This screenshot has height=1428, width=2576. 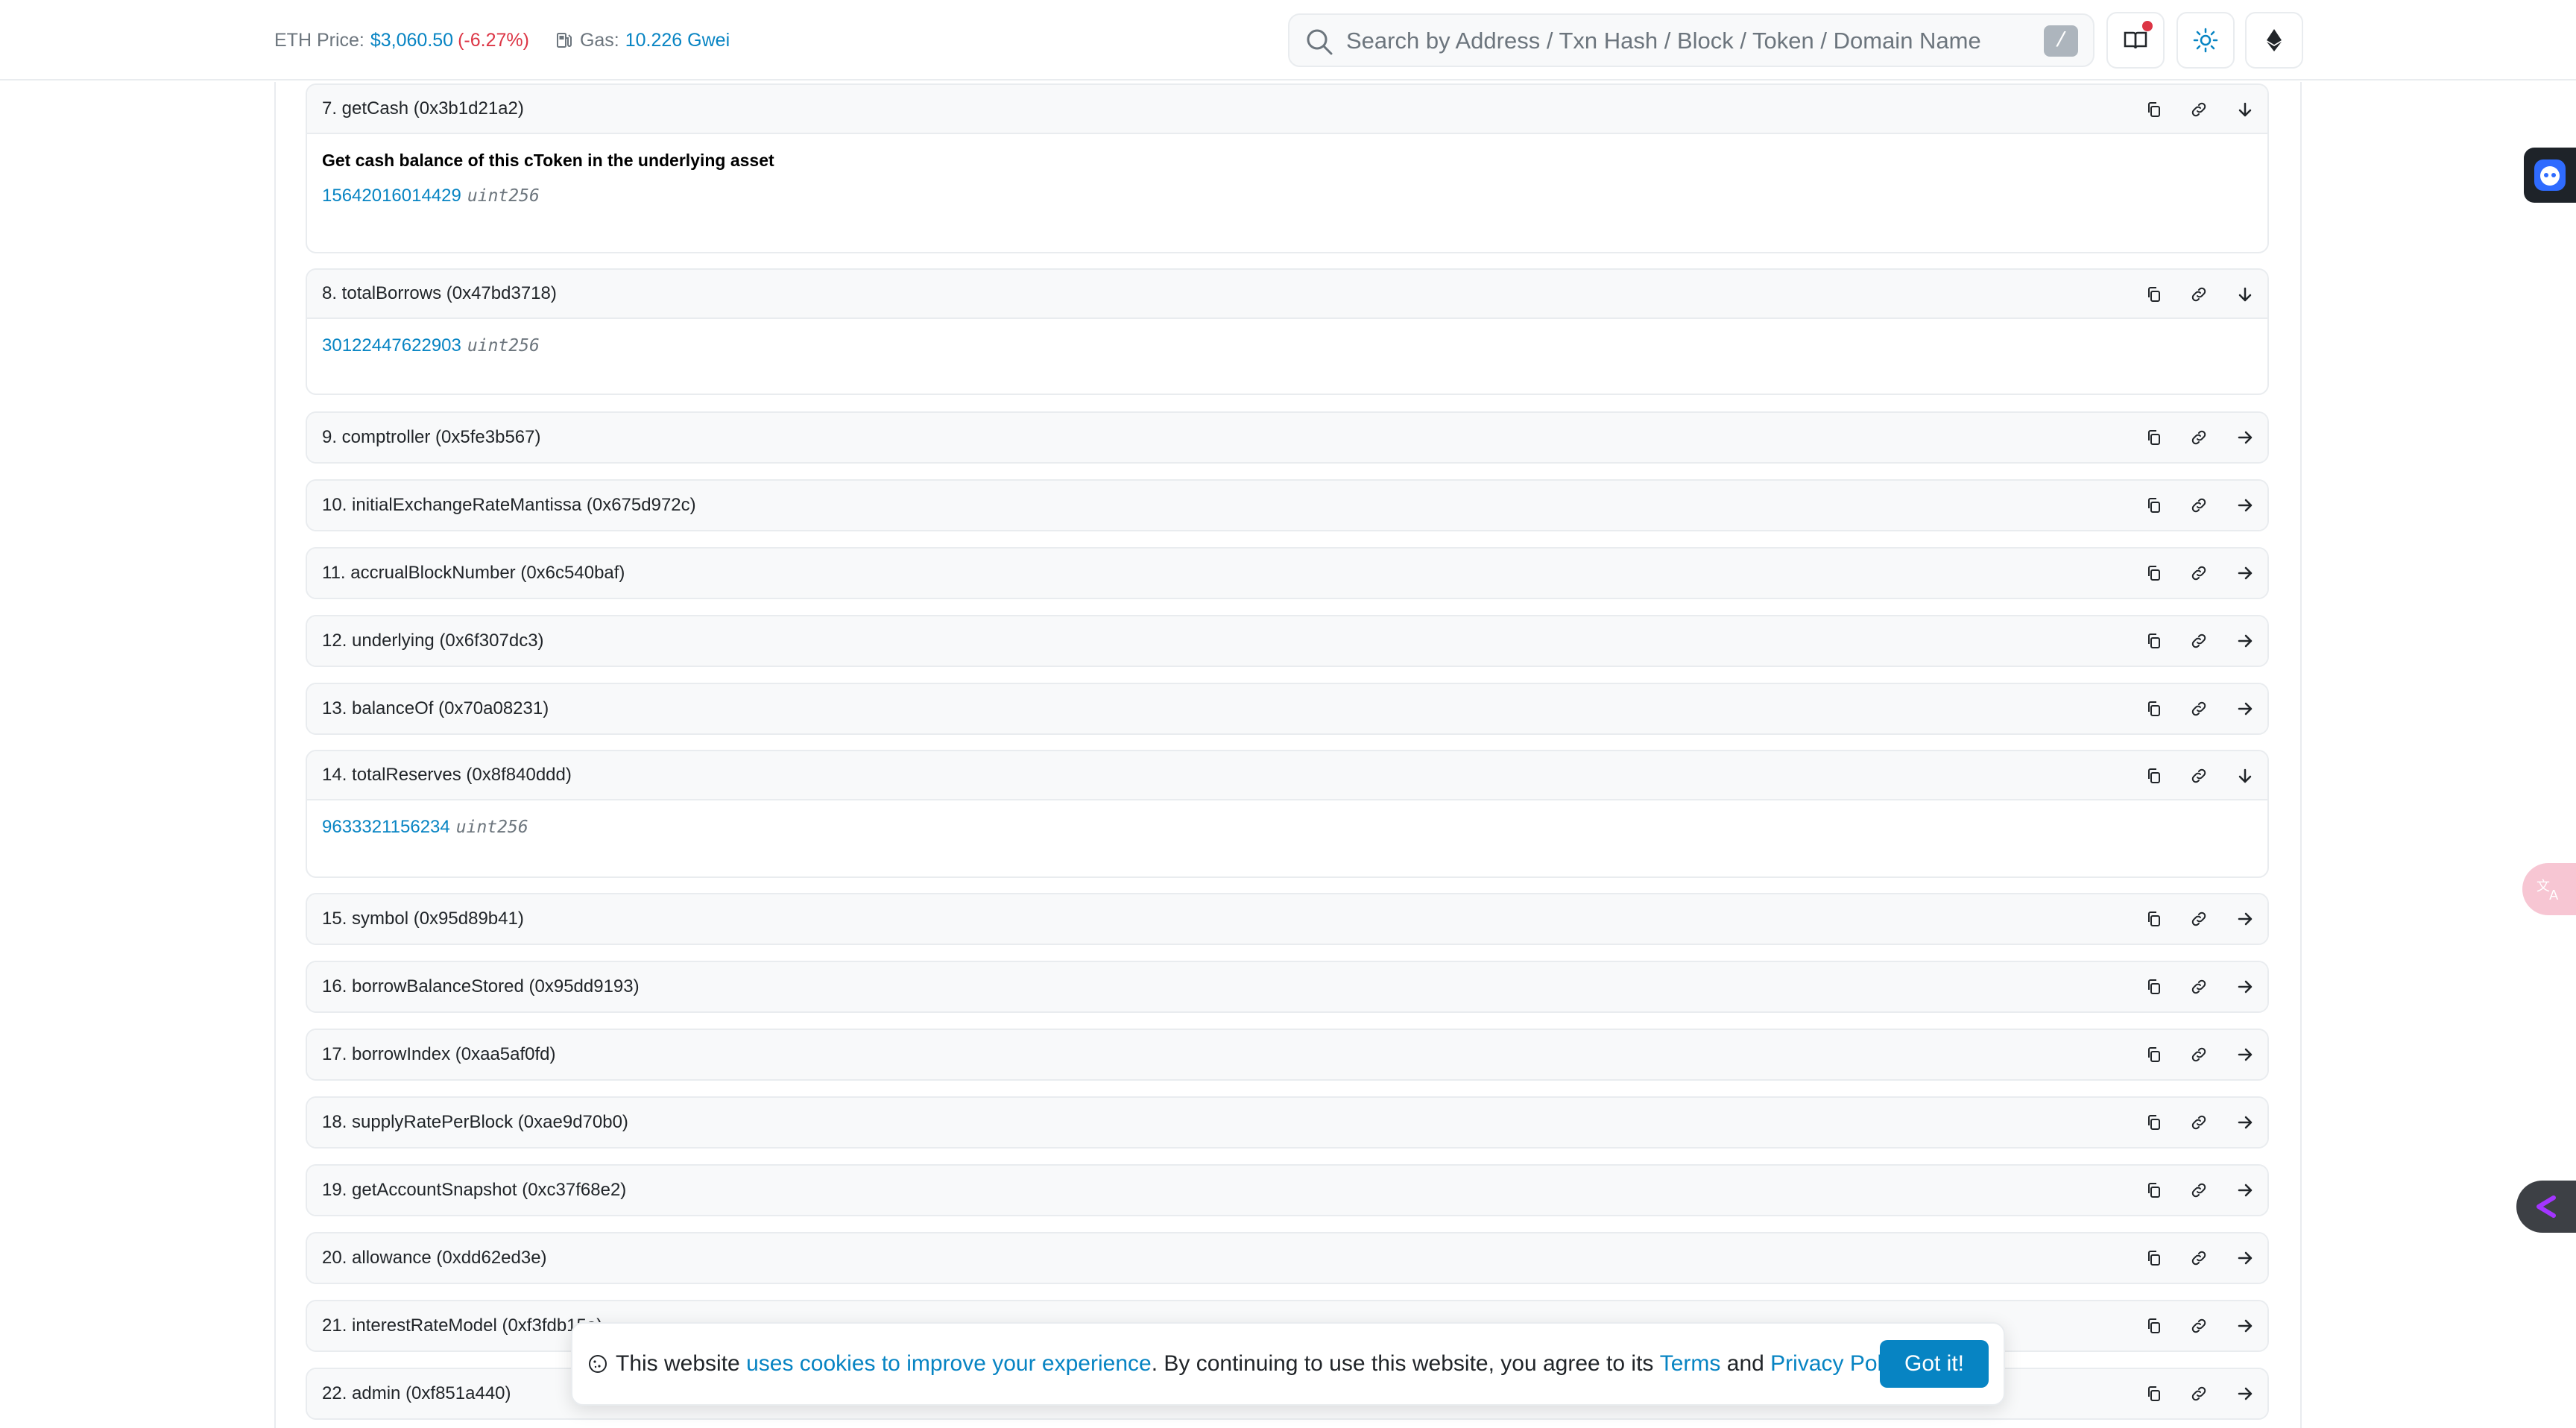 I want to click on function-header: 18. supplyRatePerBlock (0xae9d70b0), so click(x=1287, y=1122).